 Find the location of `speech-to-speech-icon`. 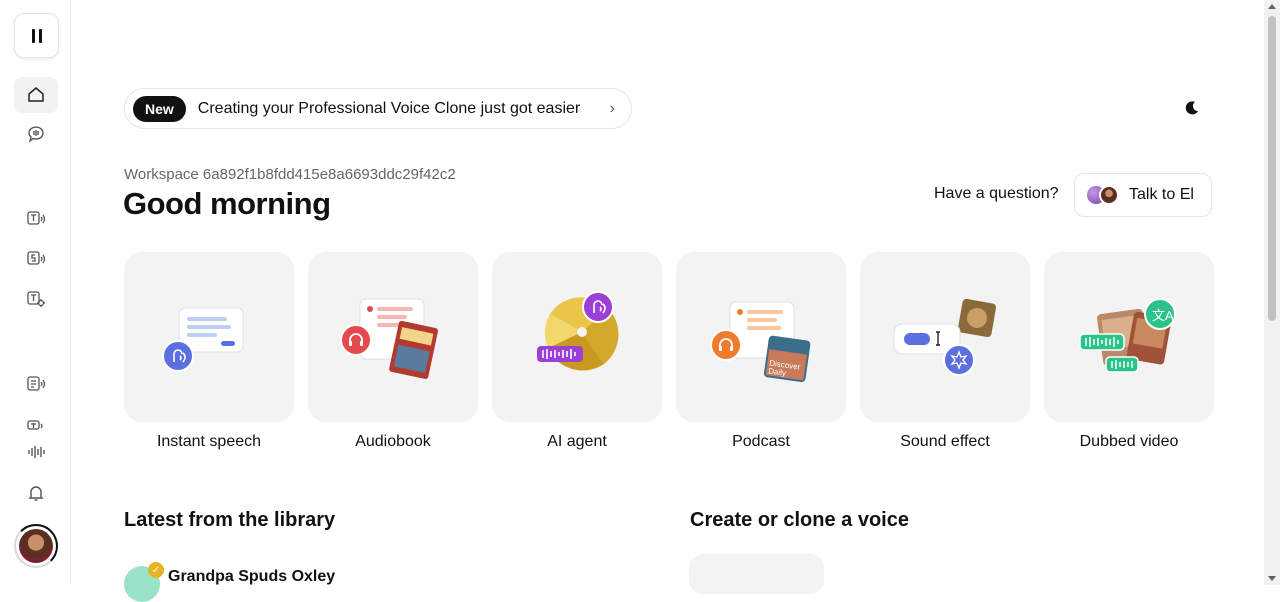

speech-to-speech-icon is located at coordinates (36, 258).